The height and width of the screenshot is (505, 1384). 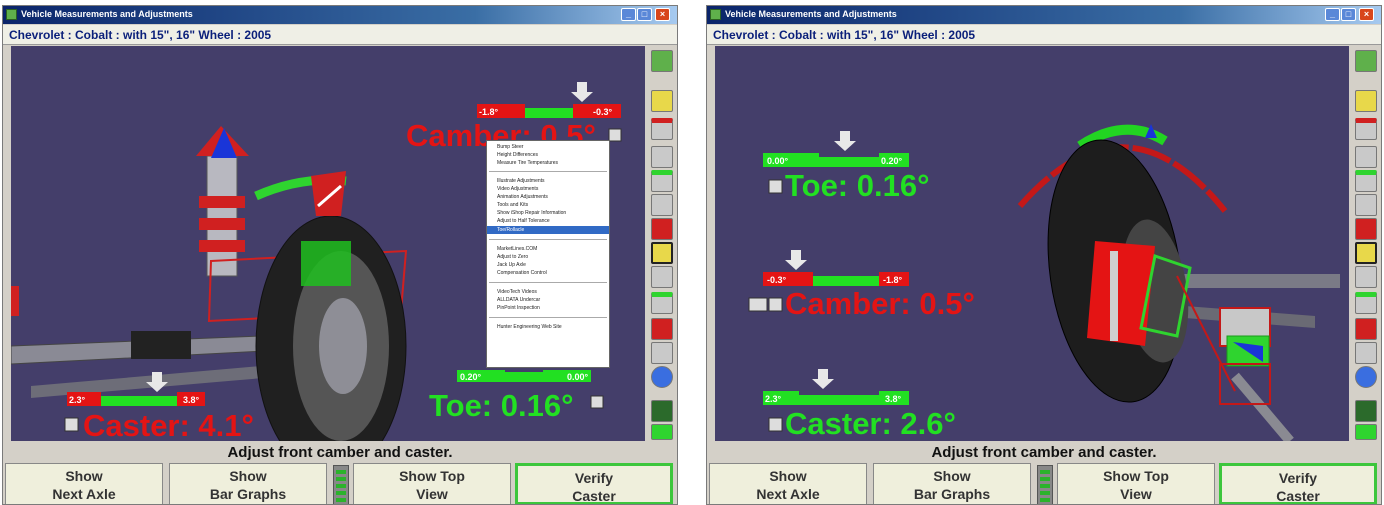 What do you see at coordinates (222, 224) in the screenshot?
I see `spring-coil-shape` at bounding box center [222, 224].